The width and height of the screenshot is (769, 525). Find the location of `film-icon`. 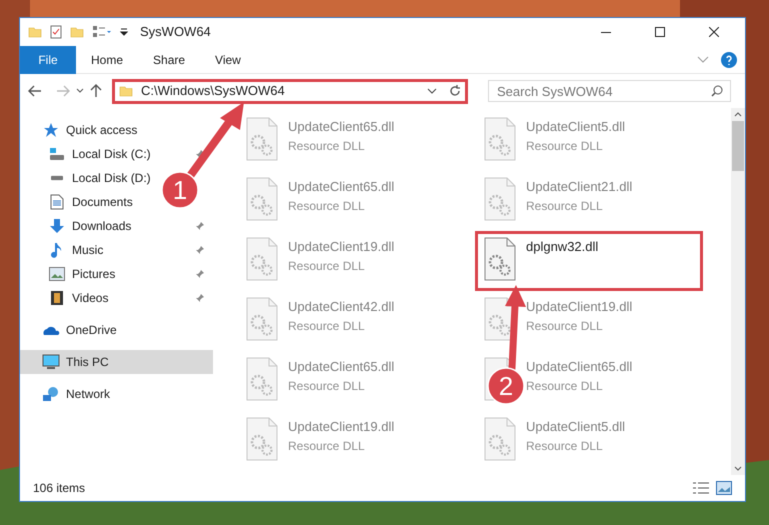

film-icon is located at coordinates (57, 298).